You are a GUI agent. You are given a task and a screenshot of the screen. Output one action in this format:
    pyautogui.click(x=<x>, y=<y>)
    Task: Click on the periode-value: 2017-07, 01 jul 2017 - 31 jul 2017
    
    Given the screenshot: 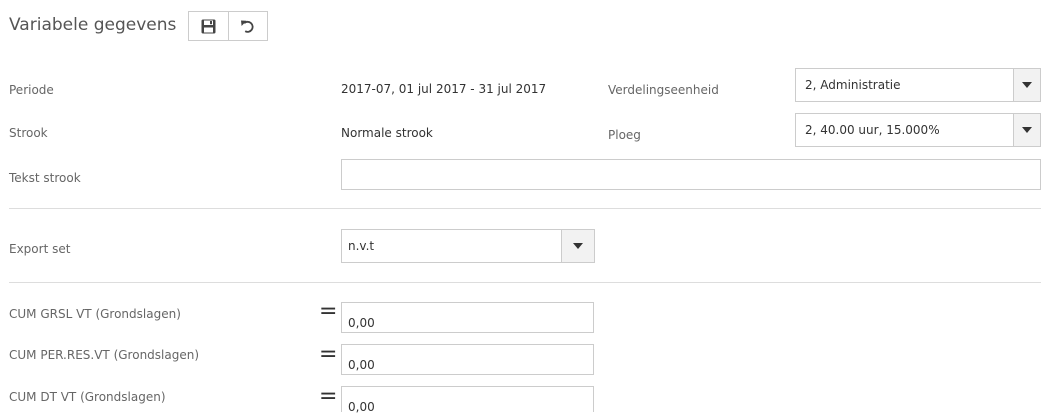 What is the action you would take?
    pyautogui.click(x=444, y=89)
    